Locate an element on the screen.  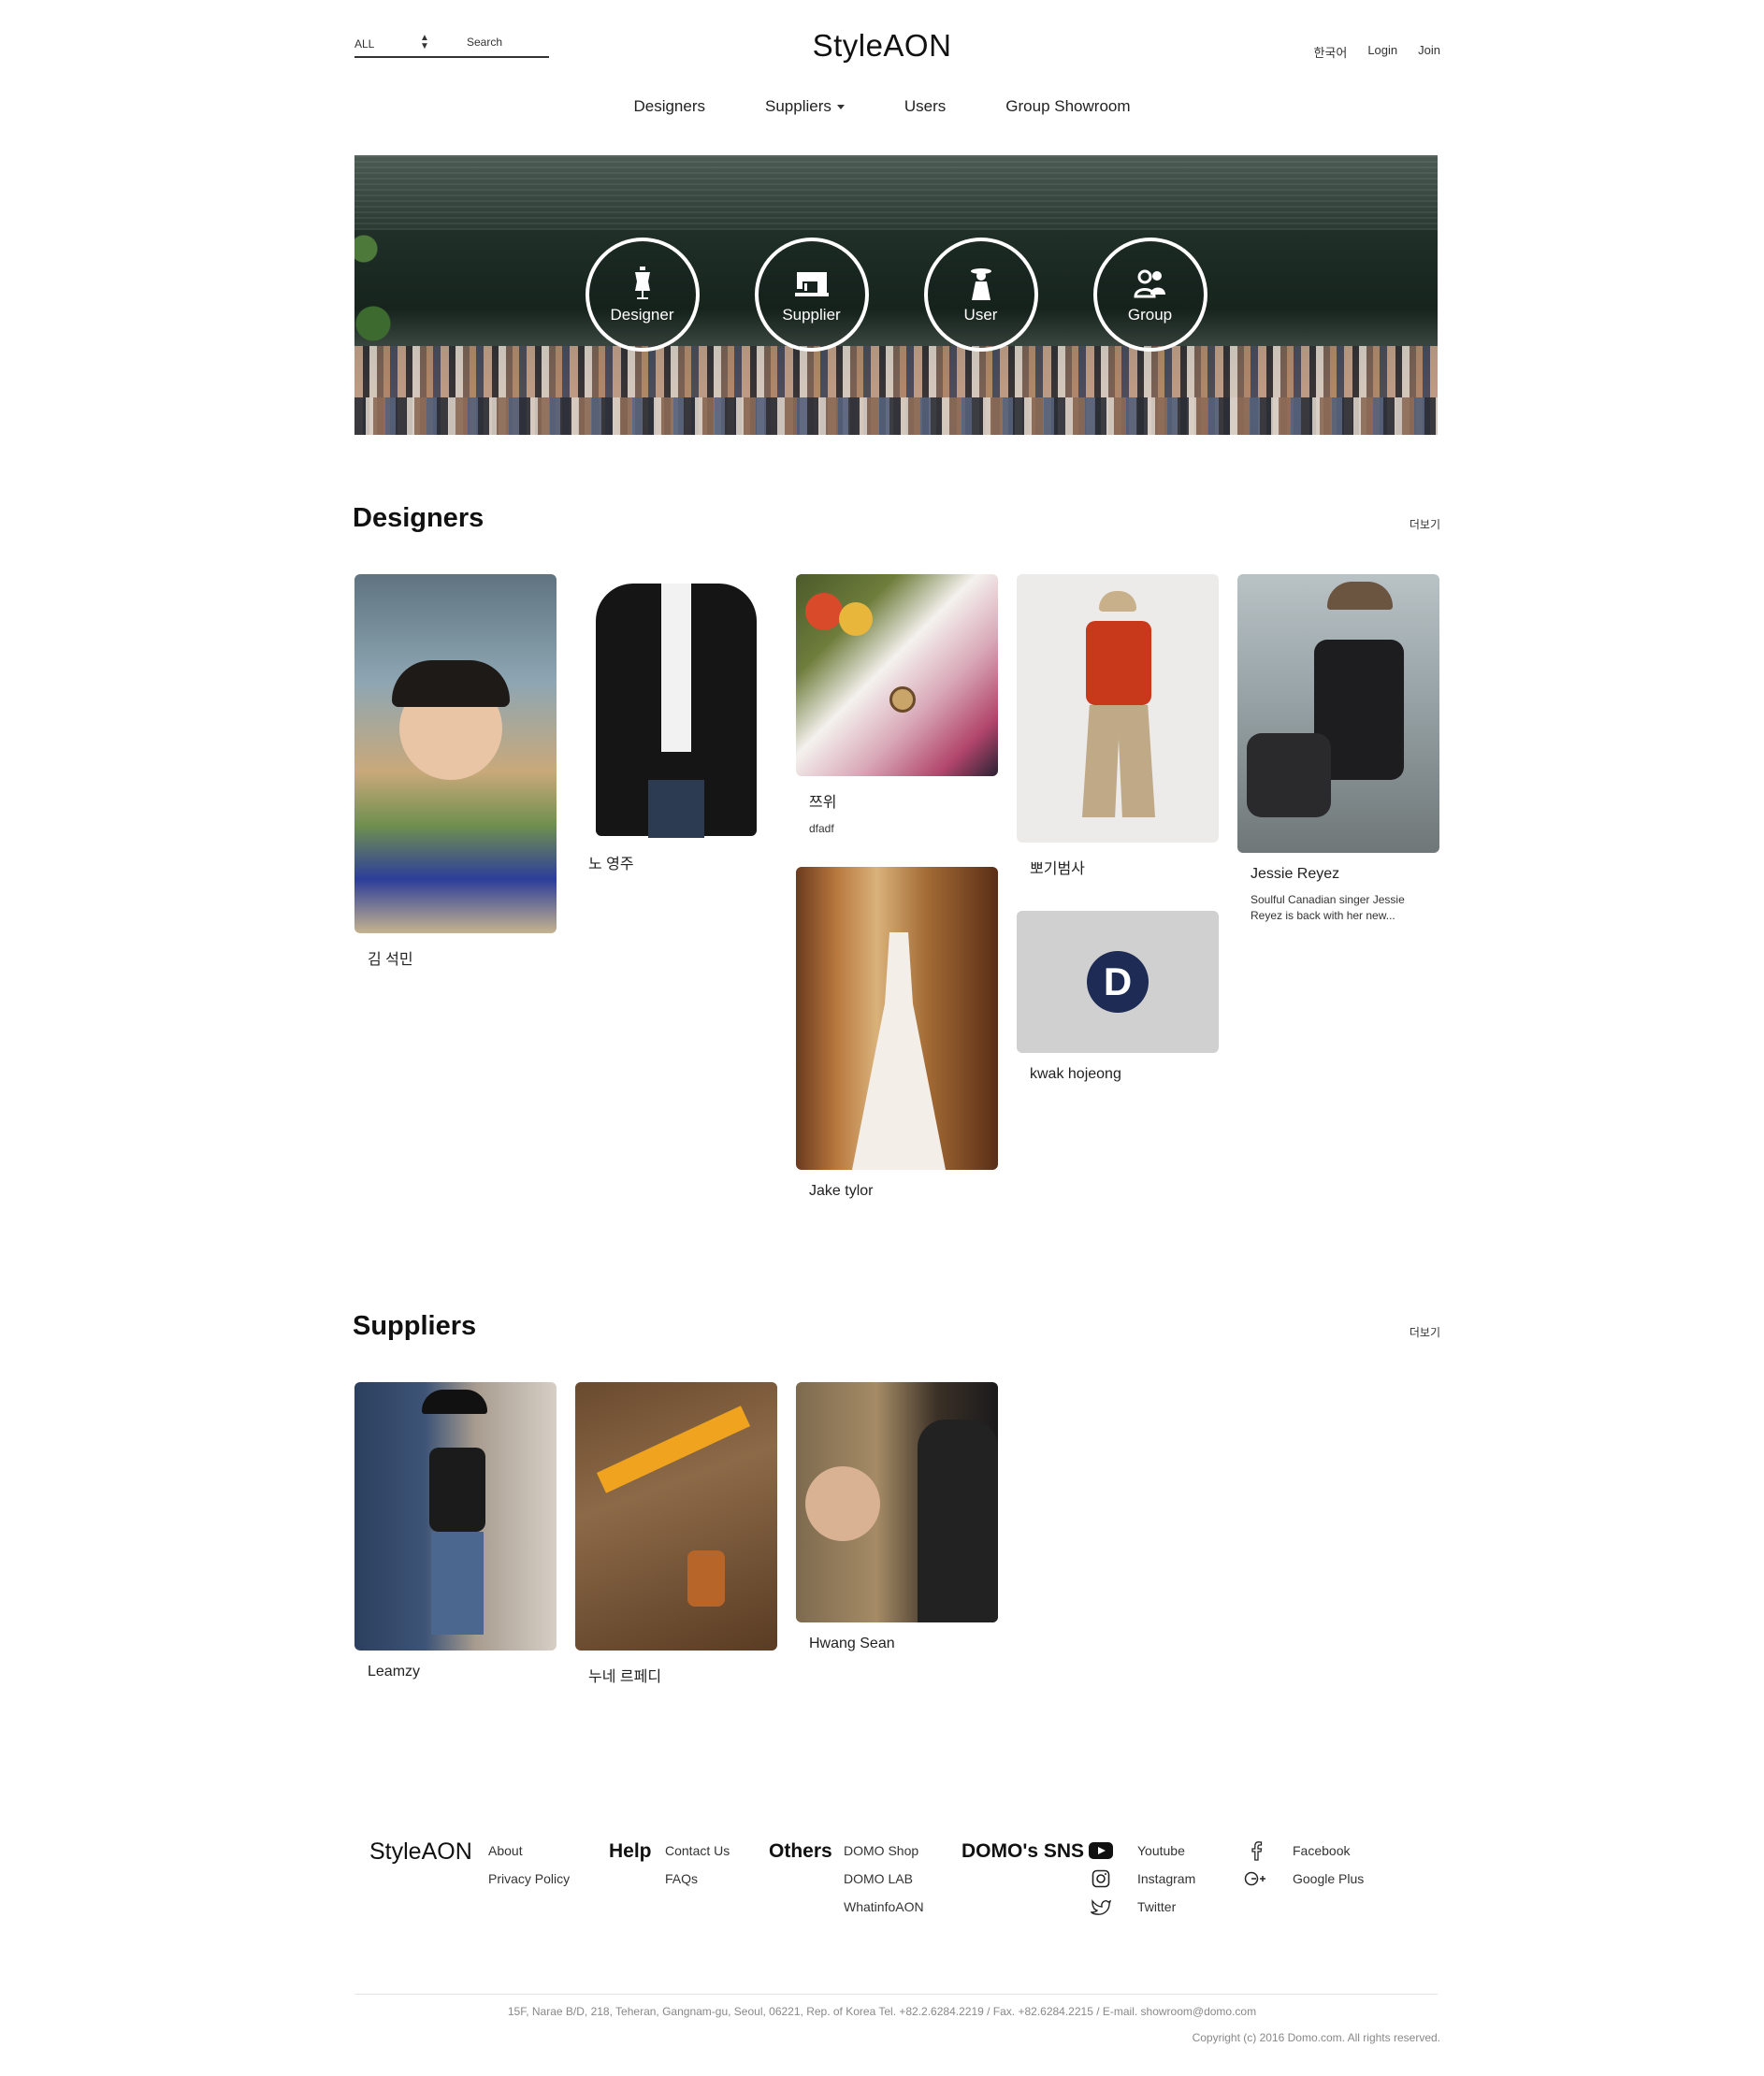
hero-supplier-button: Supplier is located at coordinates (811, 295).